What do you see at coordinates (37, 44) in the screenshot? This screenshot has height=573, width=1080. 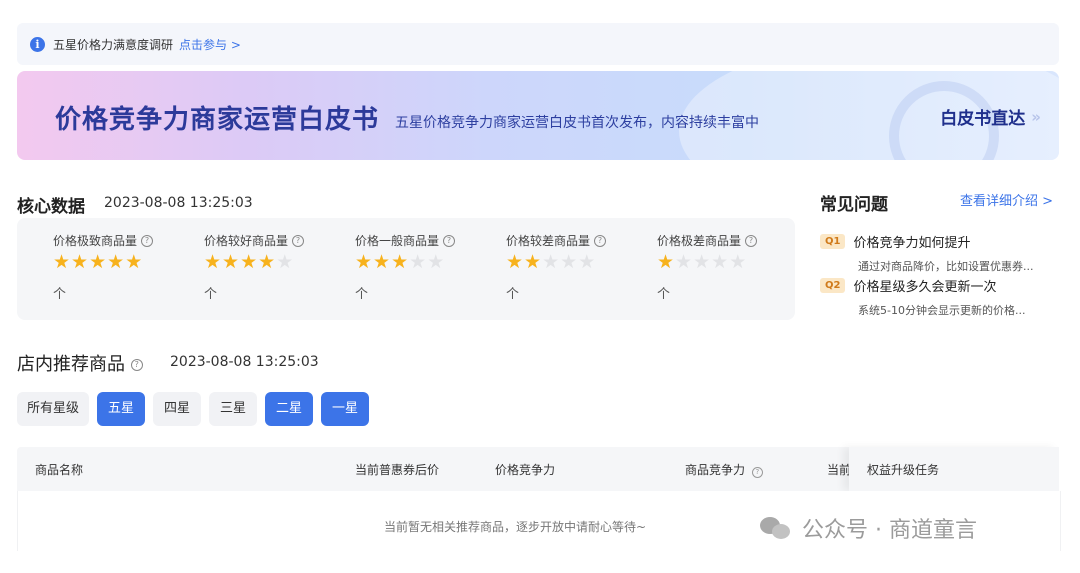 I see `info-icon: i` at bounding box center [37, 44].